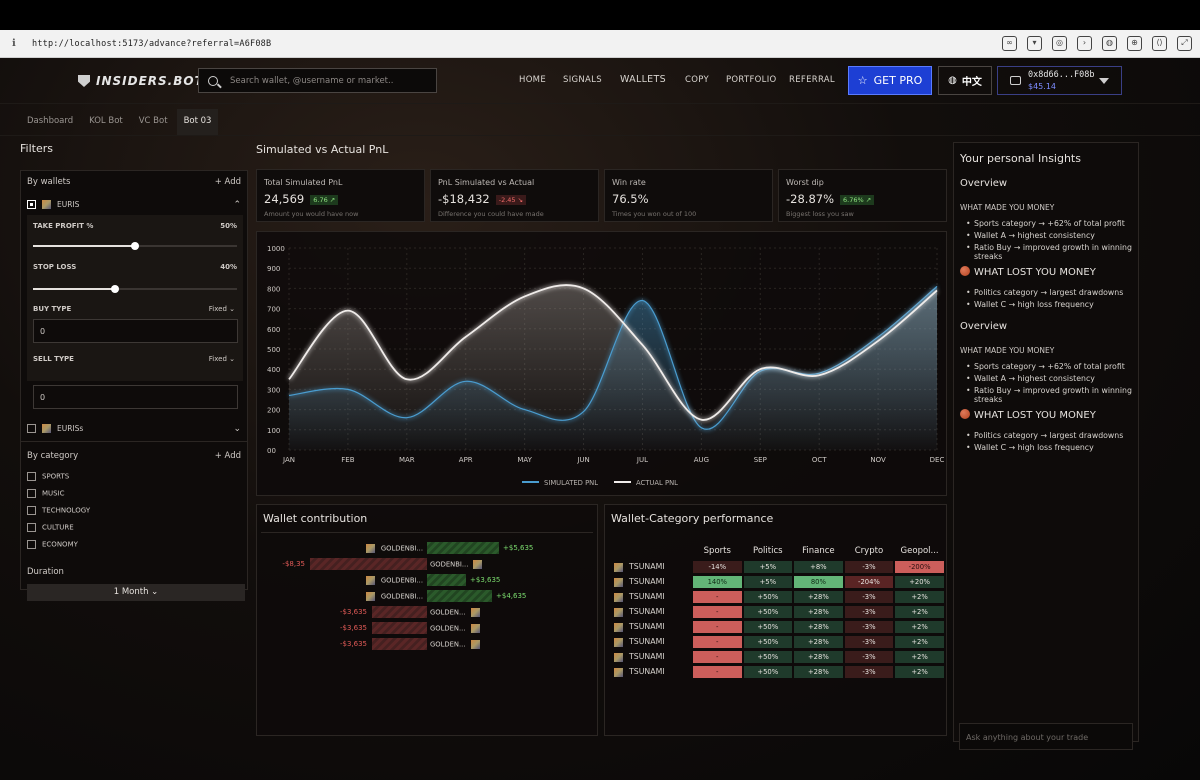 Image resolution: width=1200 pixels, height=780 pixels. I want to click on browser-toolbar: ∞ ▾ ◎ › ◍ ⊕ ⟨⟩ ⤢, so click(1097, 43).